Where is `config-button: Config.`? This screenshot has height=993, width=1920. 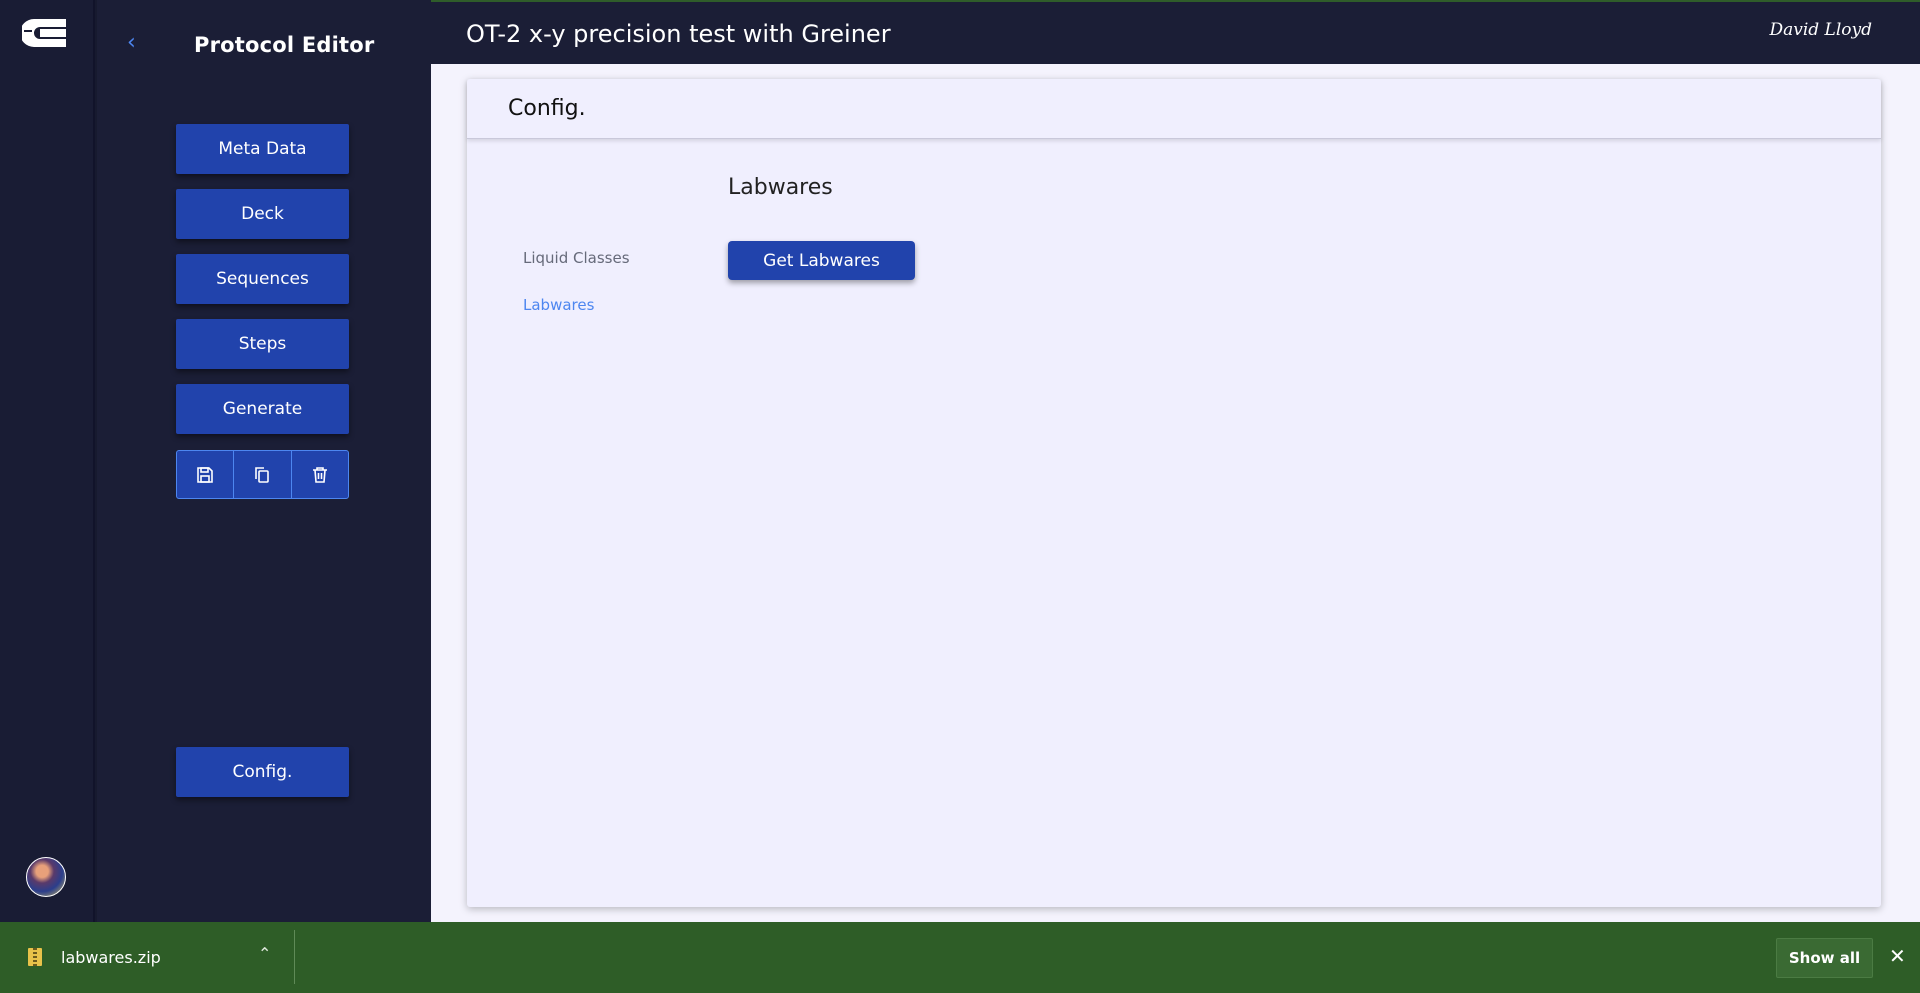 config-button: Config. is located at coordinates (262, 772).